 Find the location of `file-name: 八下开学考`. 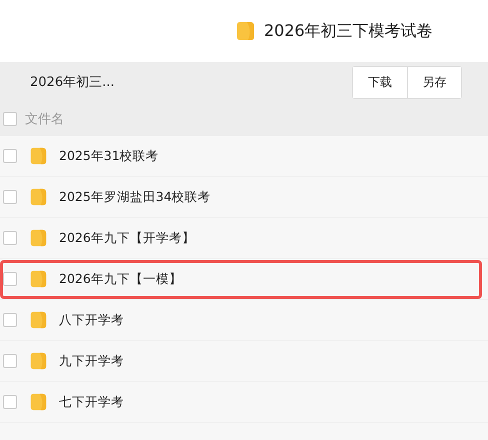

file-name: 八下开学考 is located at coordinates (91, 320).